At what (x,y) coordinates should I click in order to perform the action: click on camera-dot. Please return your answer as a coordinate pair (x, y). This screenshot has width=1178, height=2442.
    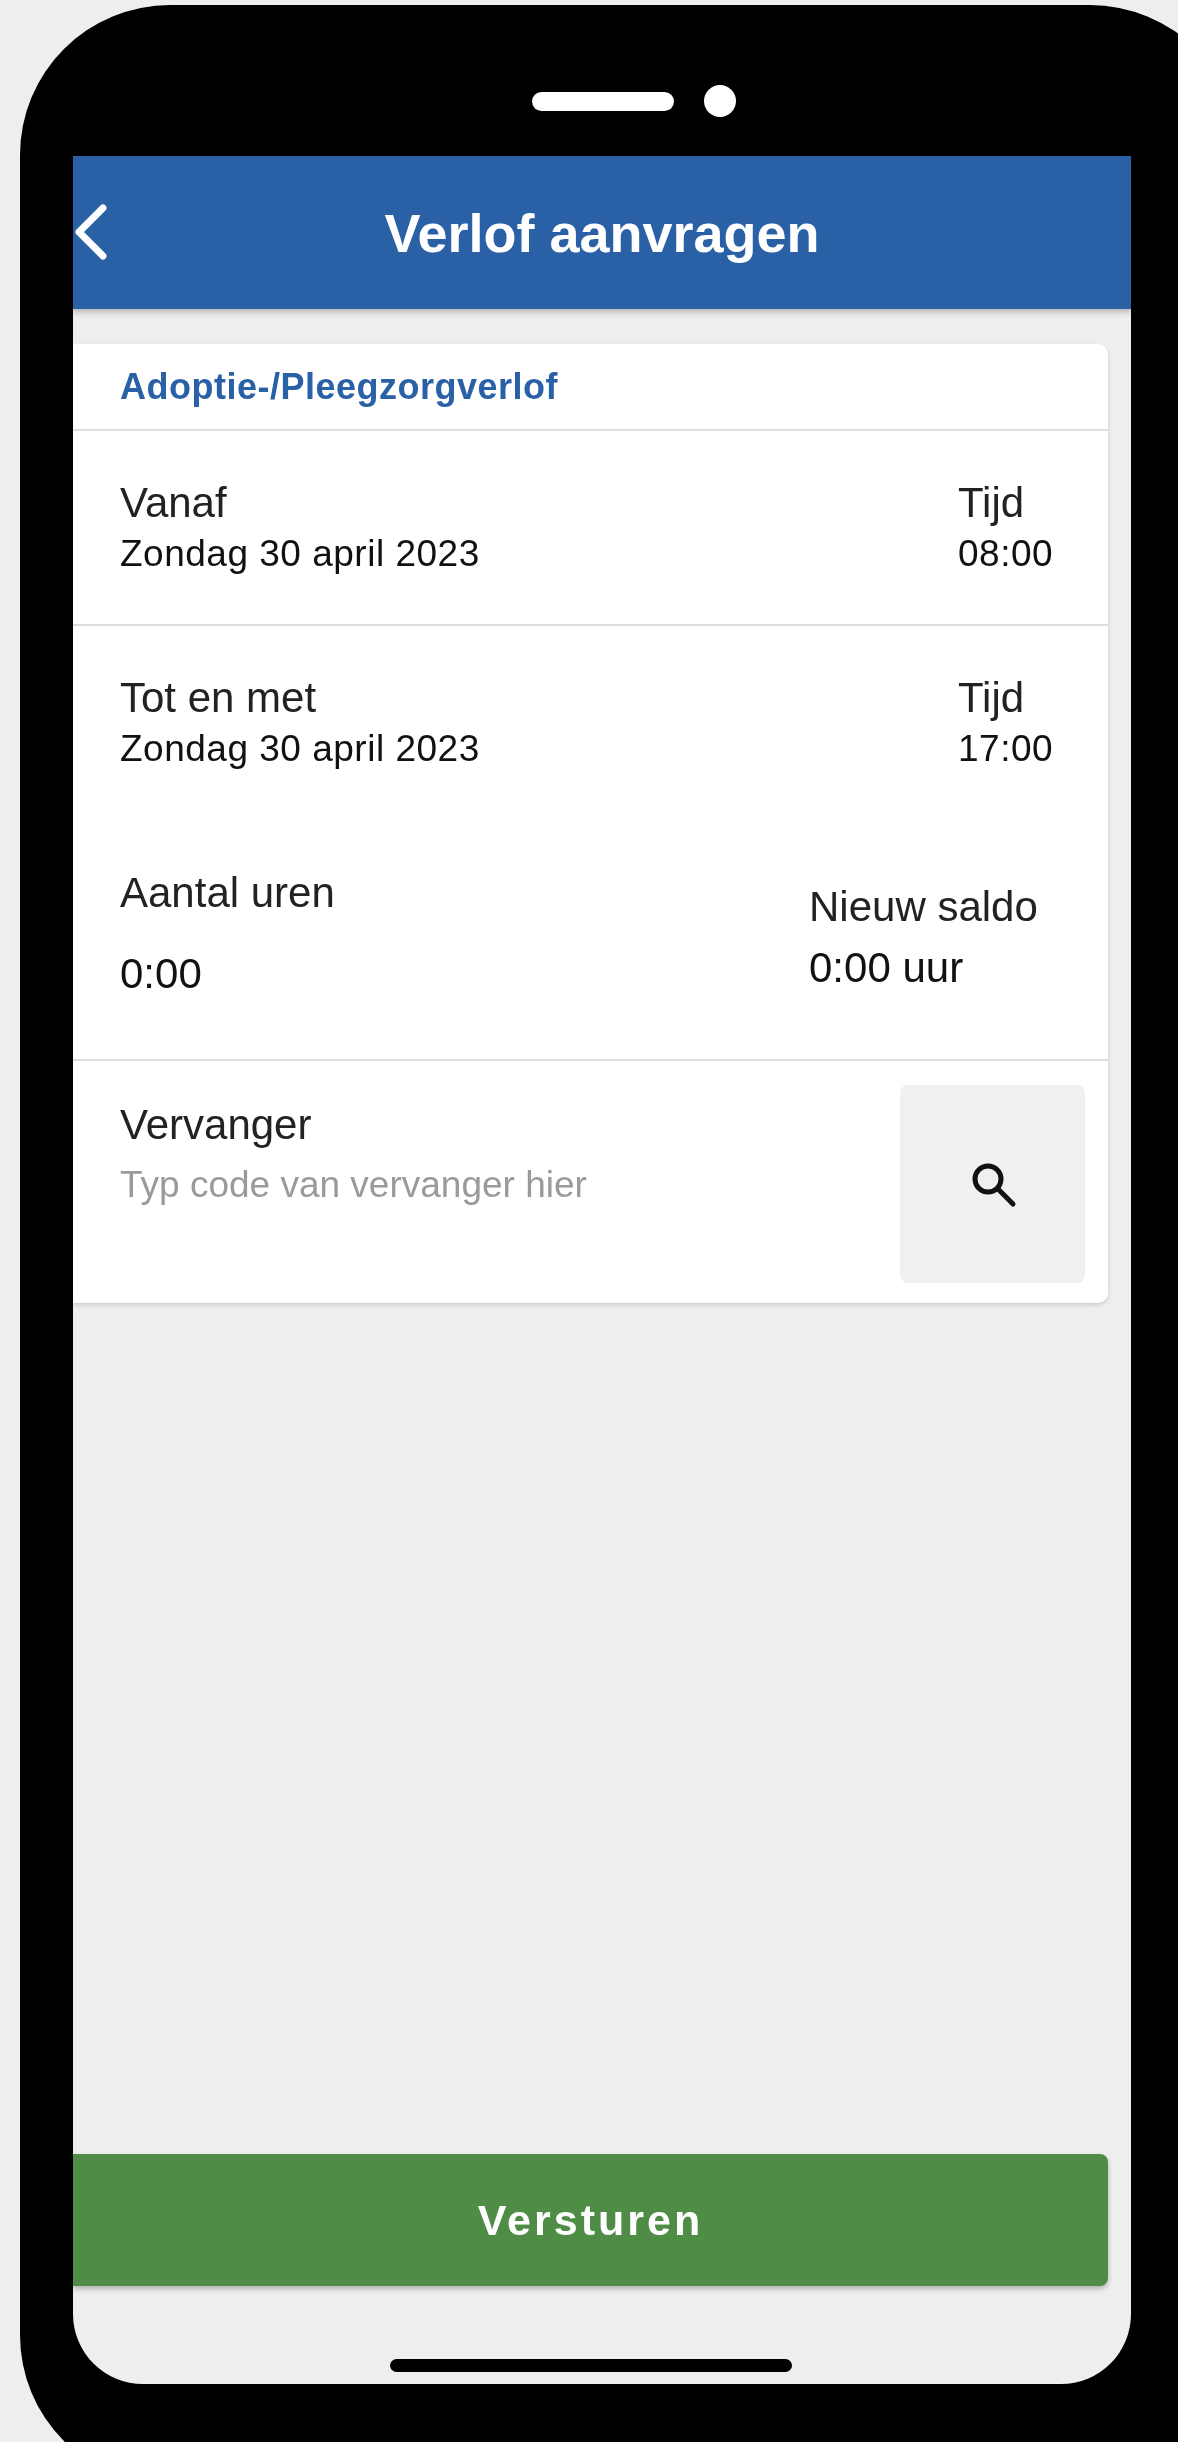
    Looking at the image, I should click on (720, 101).